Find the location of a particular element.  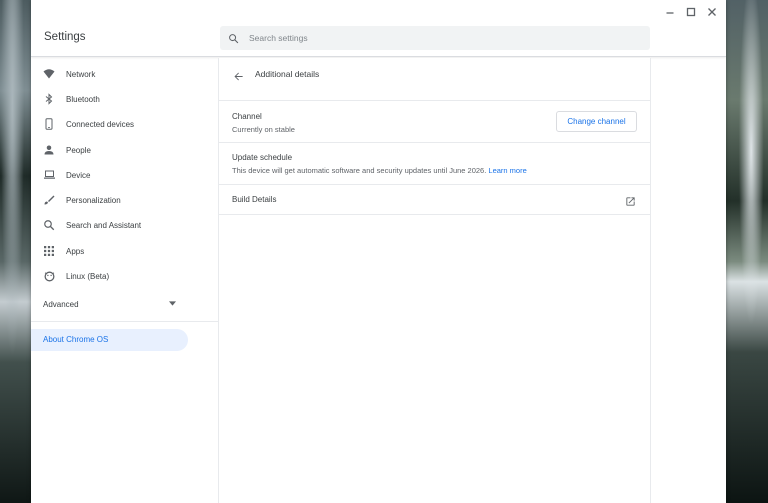

search-box is located at coordinates (435, 38).